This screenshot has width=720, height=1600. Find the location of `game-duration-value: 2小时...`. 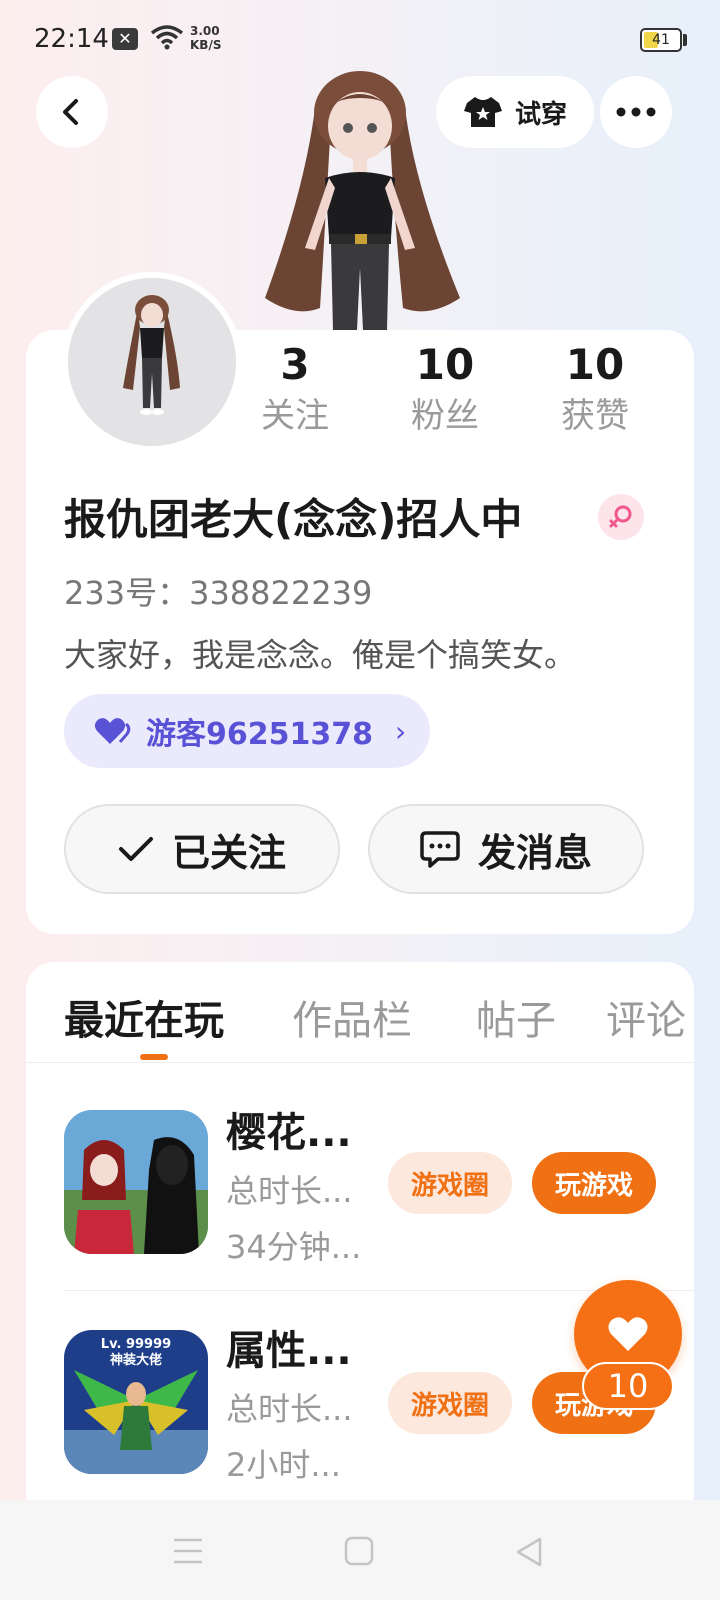

game-duration-value: 2小时... is located at coordinates (283, 1465).